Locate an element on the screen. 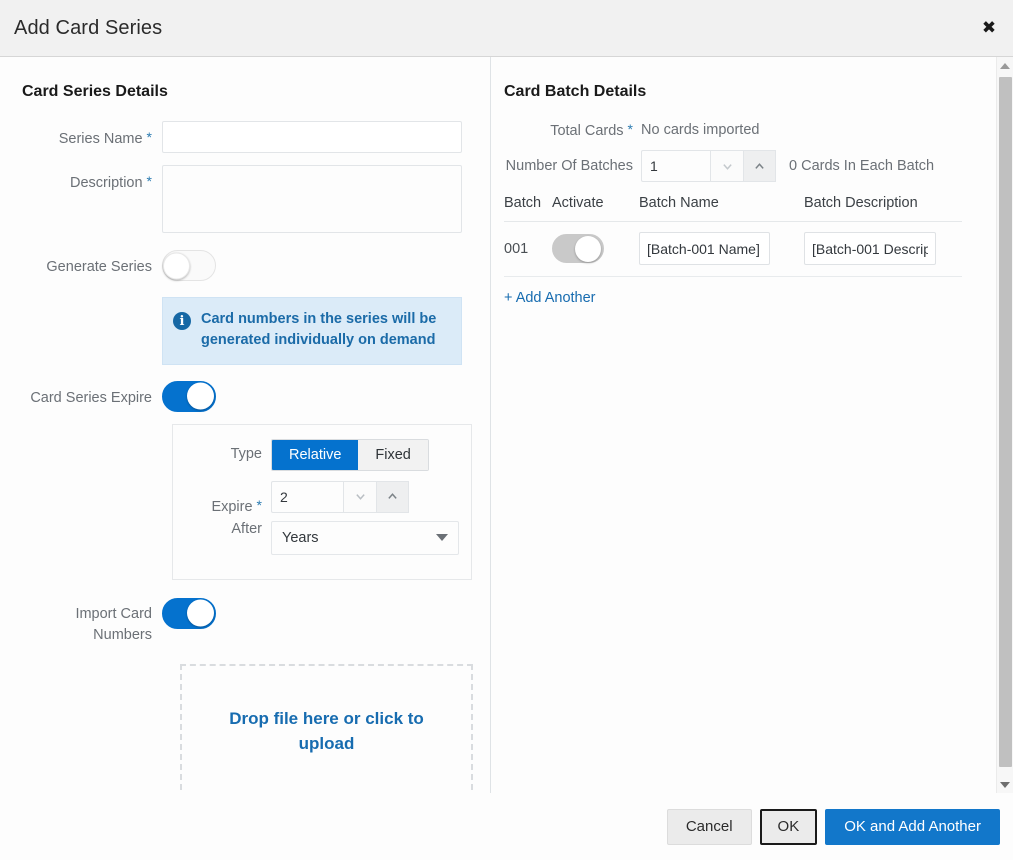 The height and width of the screenshot is (860, 1013). scroll-down-arrow-icon is located at coordinates (1005, 784).